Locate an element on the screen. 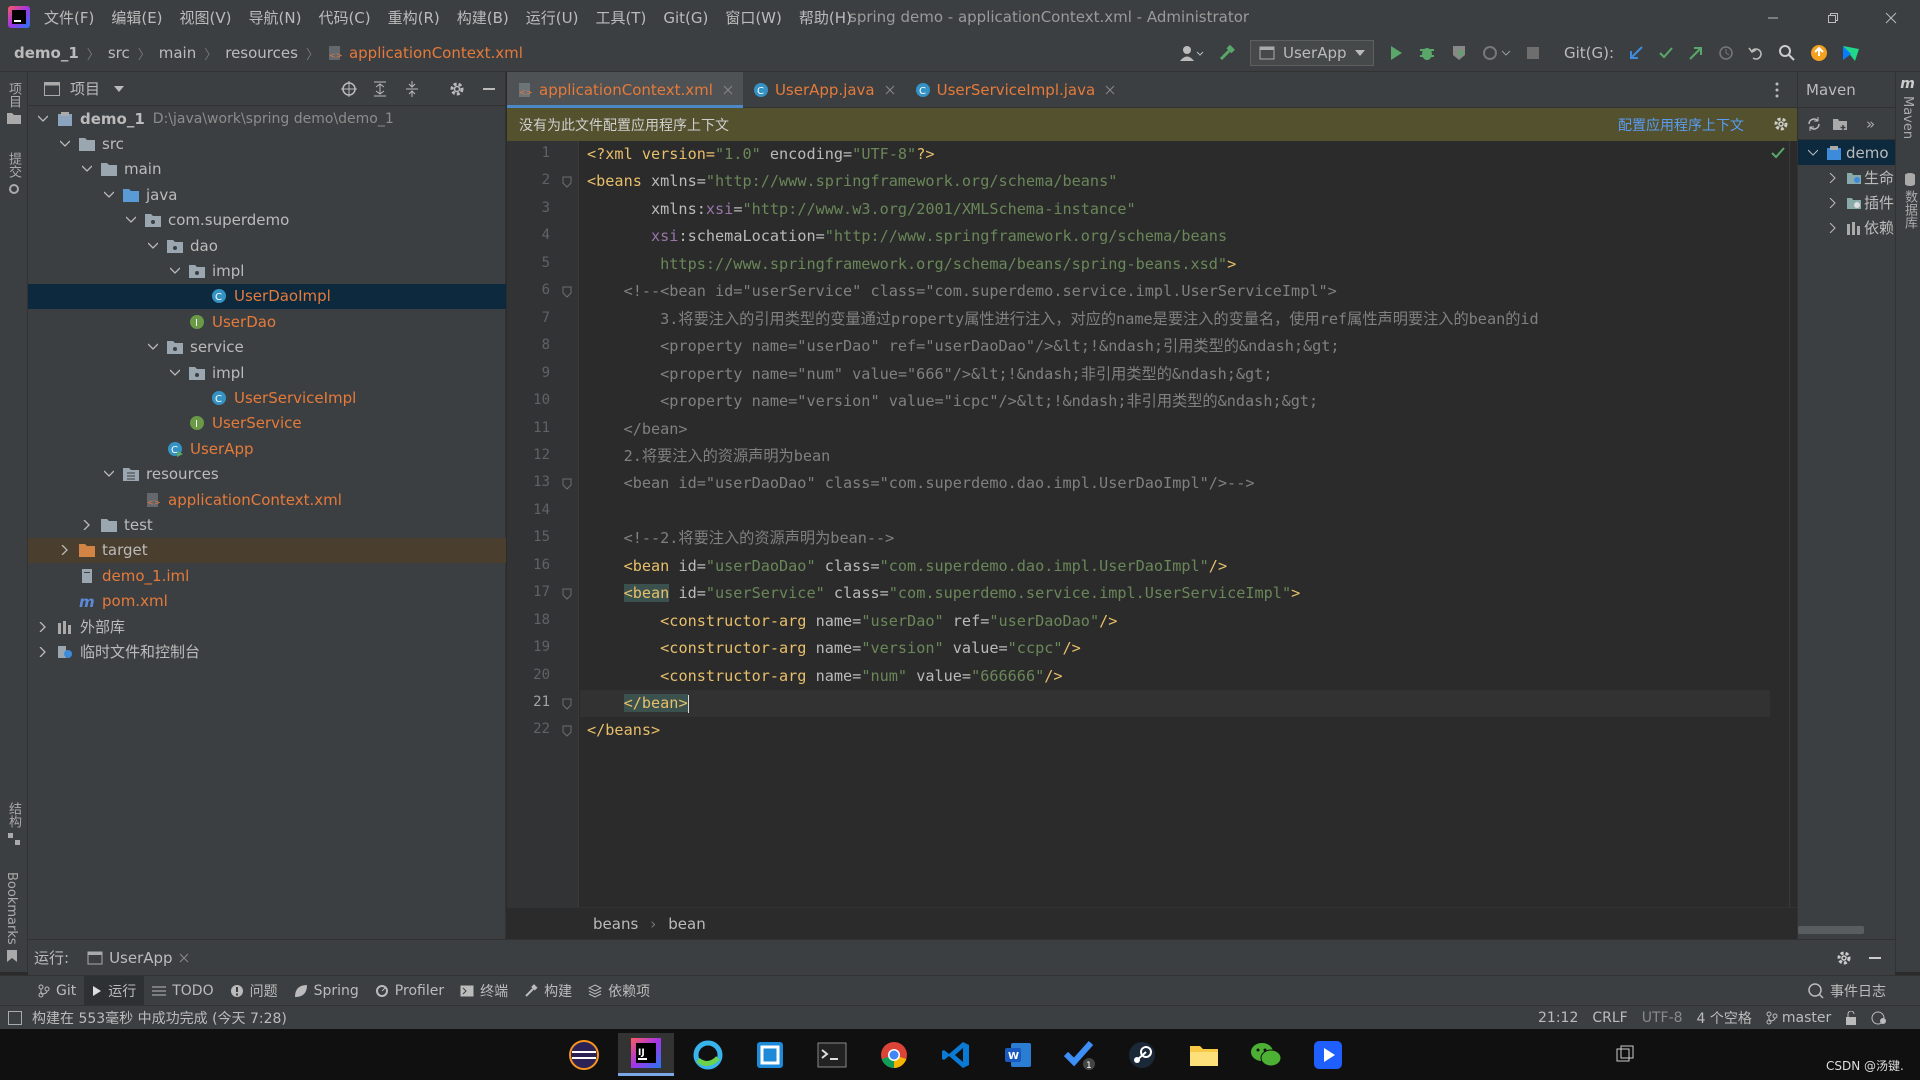 This screenshot has height=1080, width=1920. reload-icon is located at coordinates (1814, 124).